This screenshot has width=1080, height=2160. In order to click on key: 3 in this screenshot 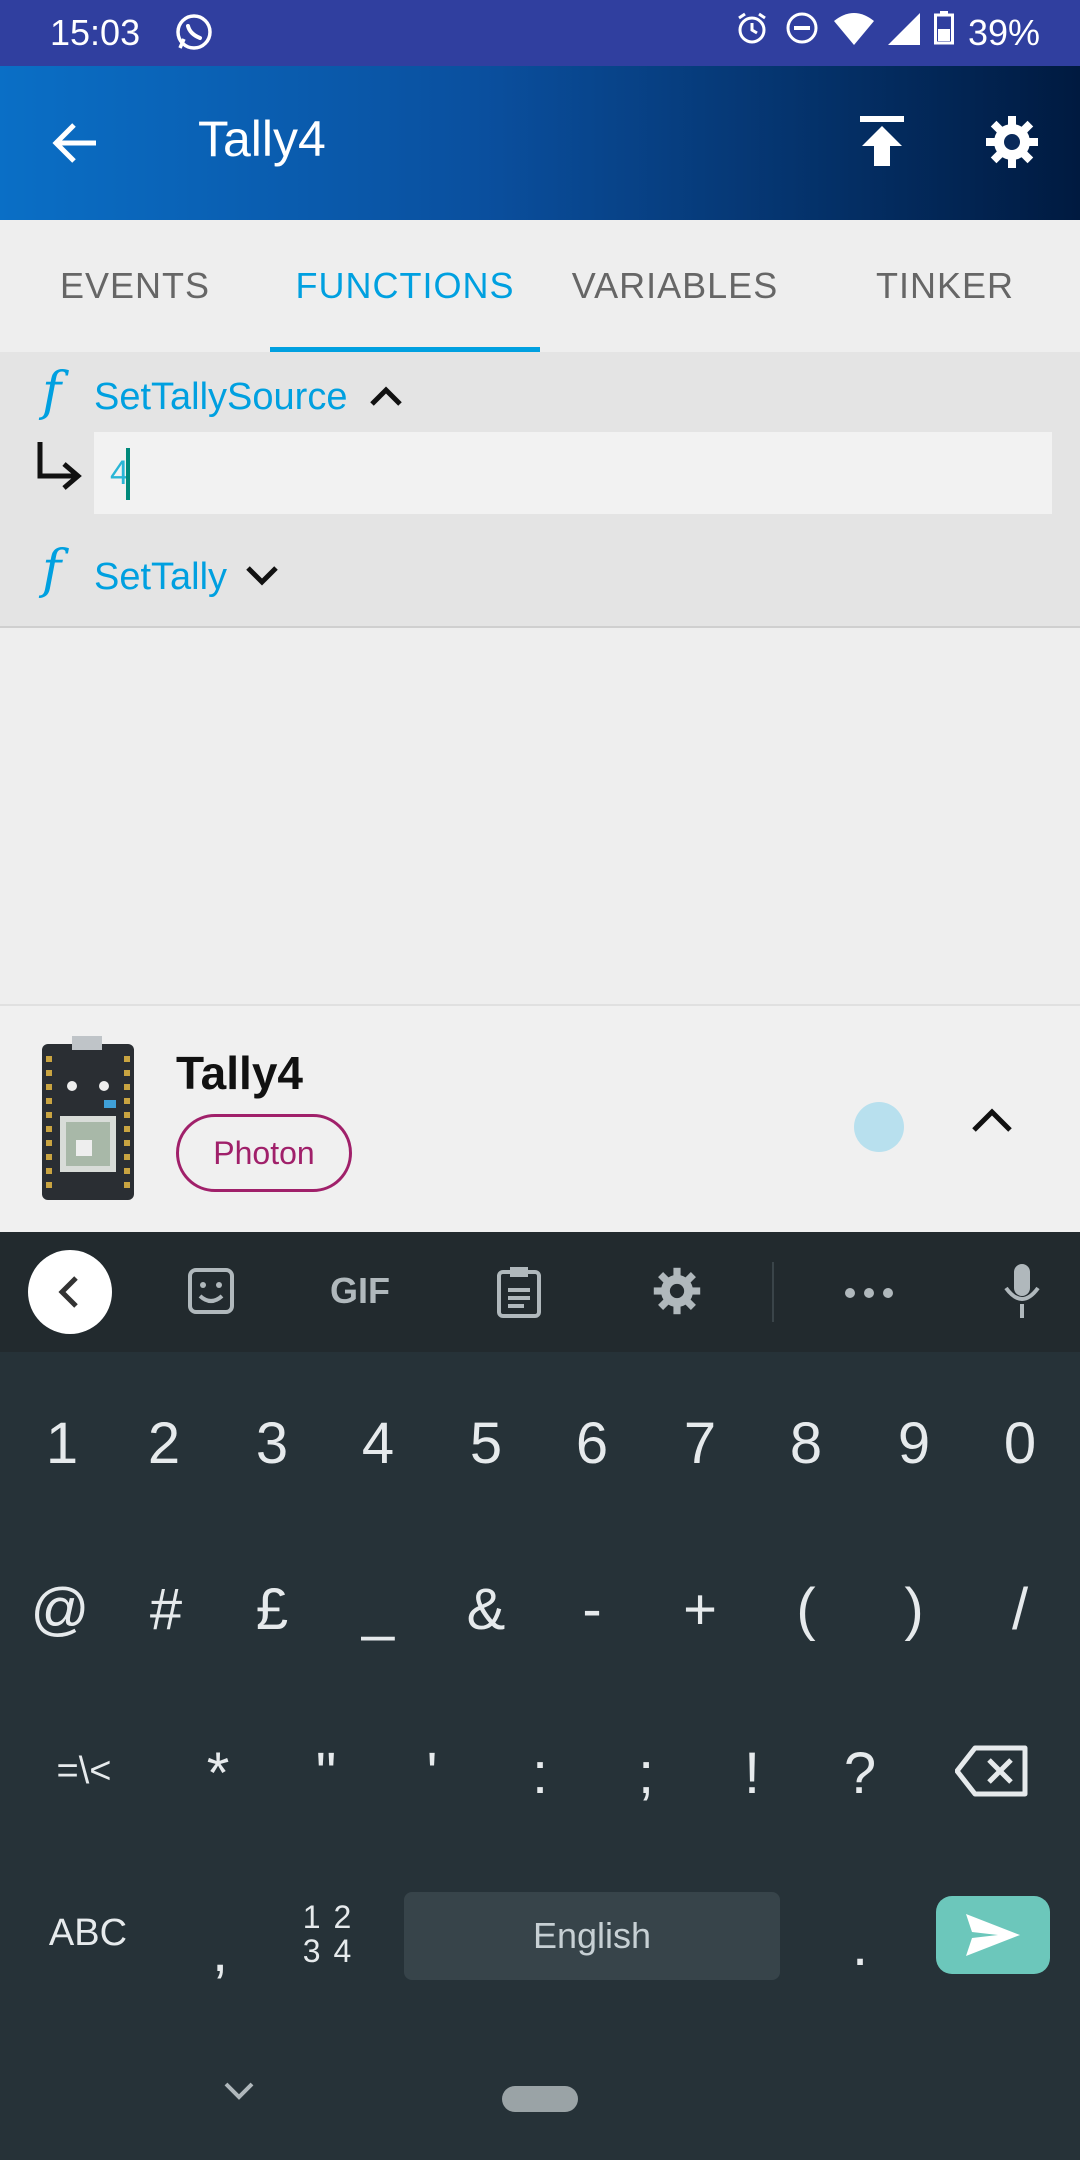, I will do `click(272, 1443)`.